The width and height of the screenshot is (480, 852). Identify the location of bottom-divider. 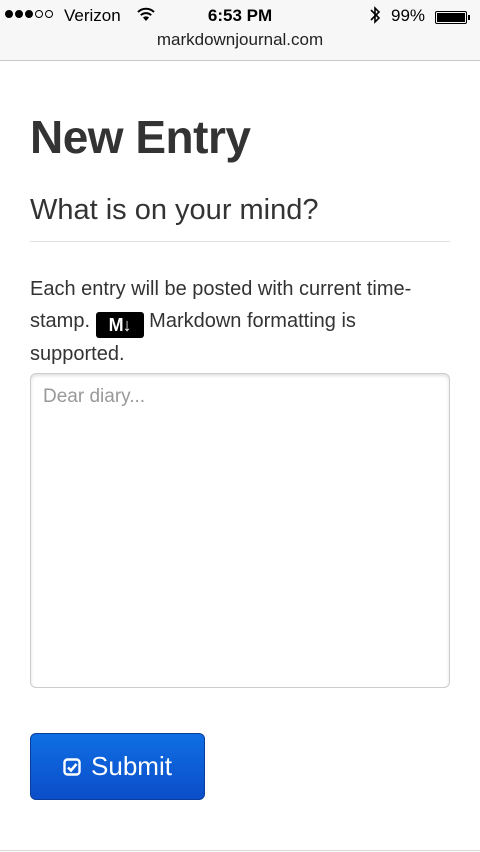
(240, 850).